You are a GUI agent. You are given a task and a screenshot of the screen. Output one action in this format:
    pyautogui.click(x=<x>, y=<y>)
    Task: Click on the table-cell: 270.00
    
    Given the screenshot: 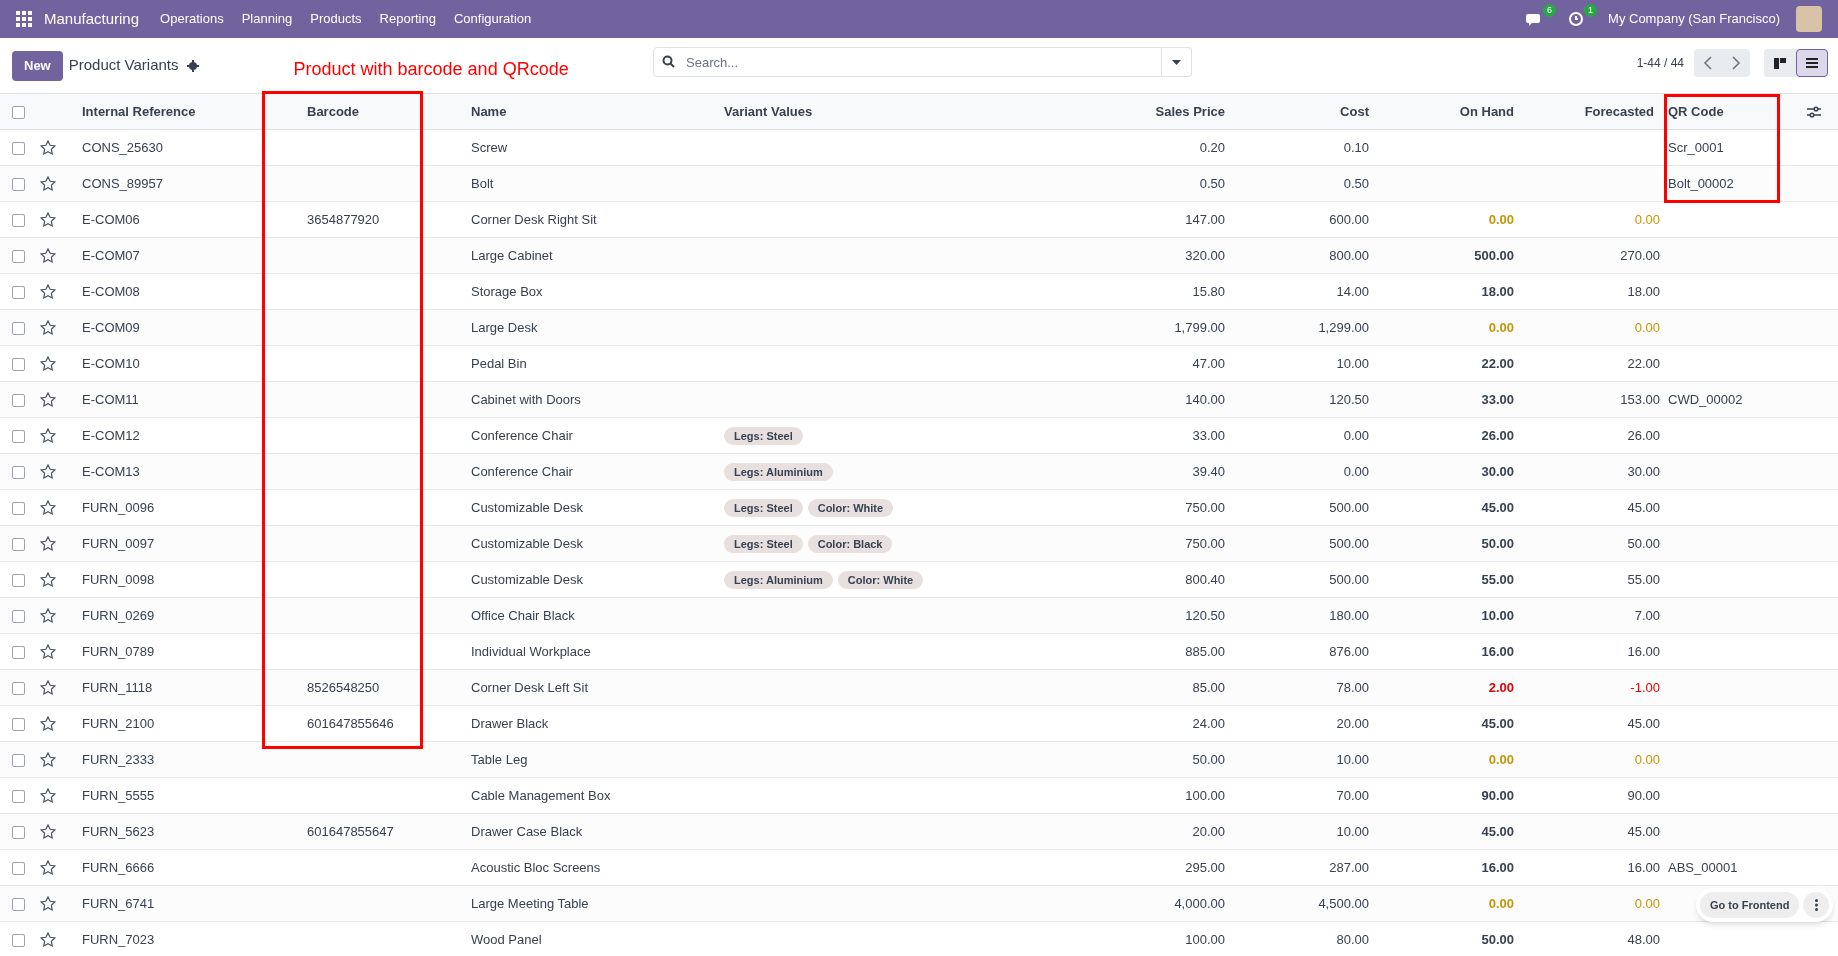 What is the action you would take?
    pyautogui.click(x=1640, y=255)
    